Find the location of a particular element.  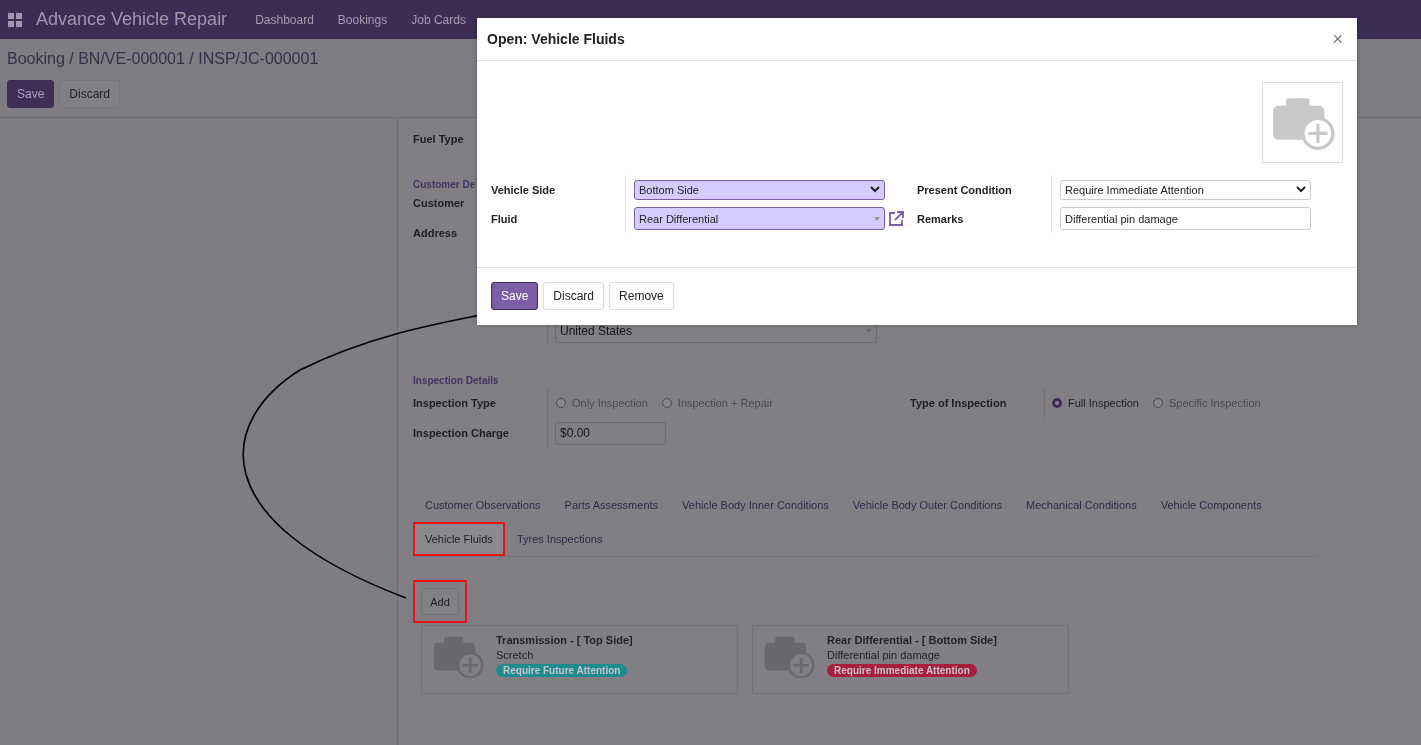

field-label: Fluid is located at coordinates (504, 218).